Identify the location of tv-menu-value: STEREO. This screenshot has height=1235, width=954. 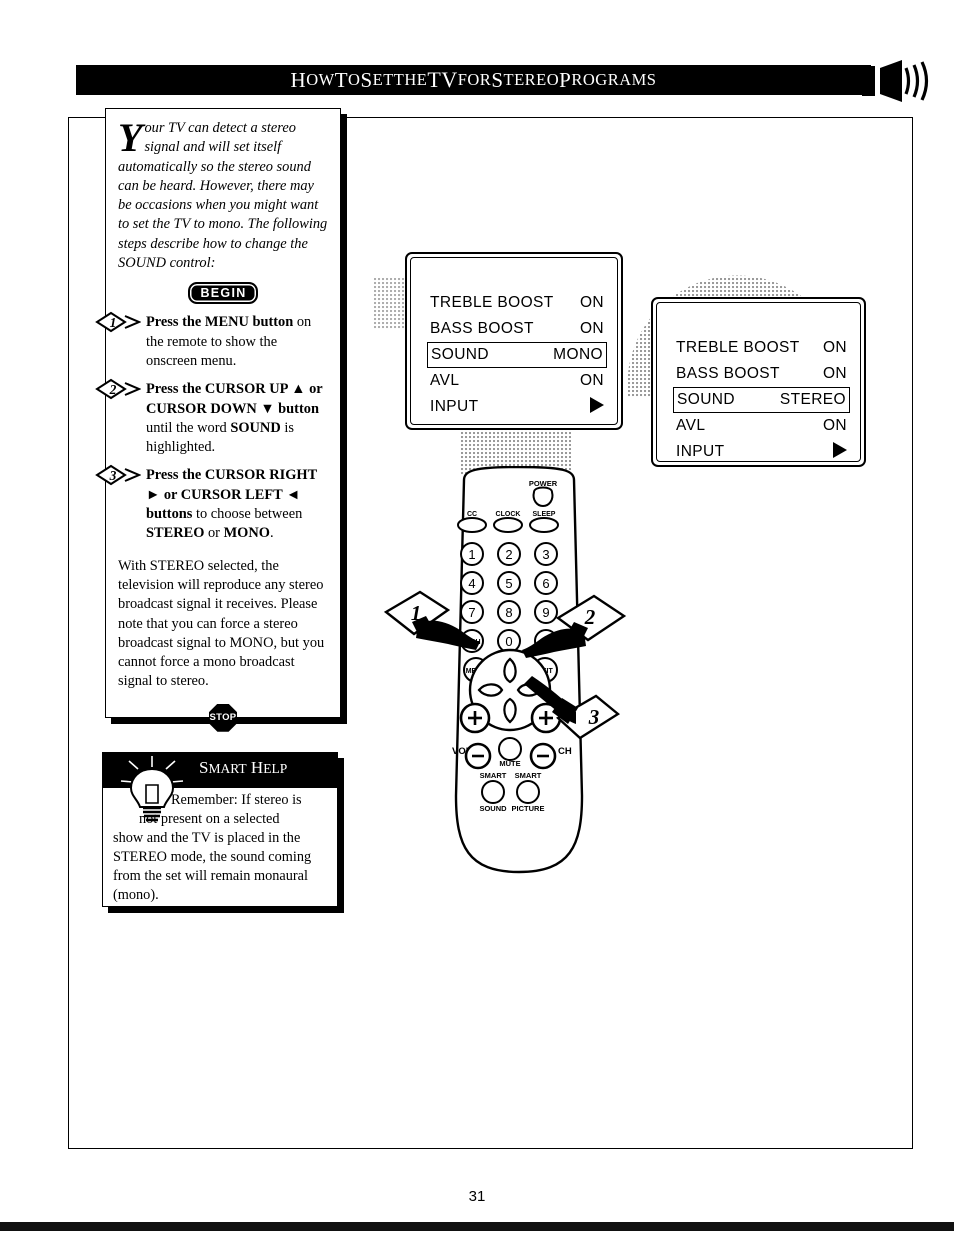
(812, 399).